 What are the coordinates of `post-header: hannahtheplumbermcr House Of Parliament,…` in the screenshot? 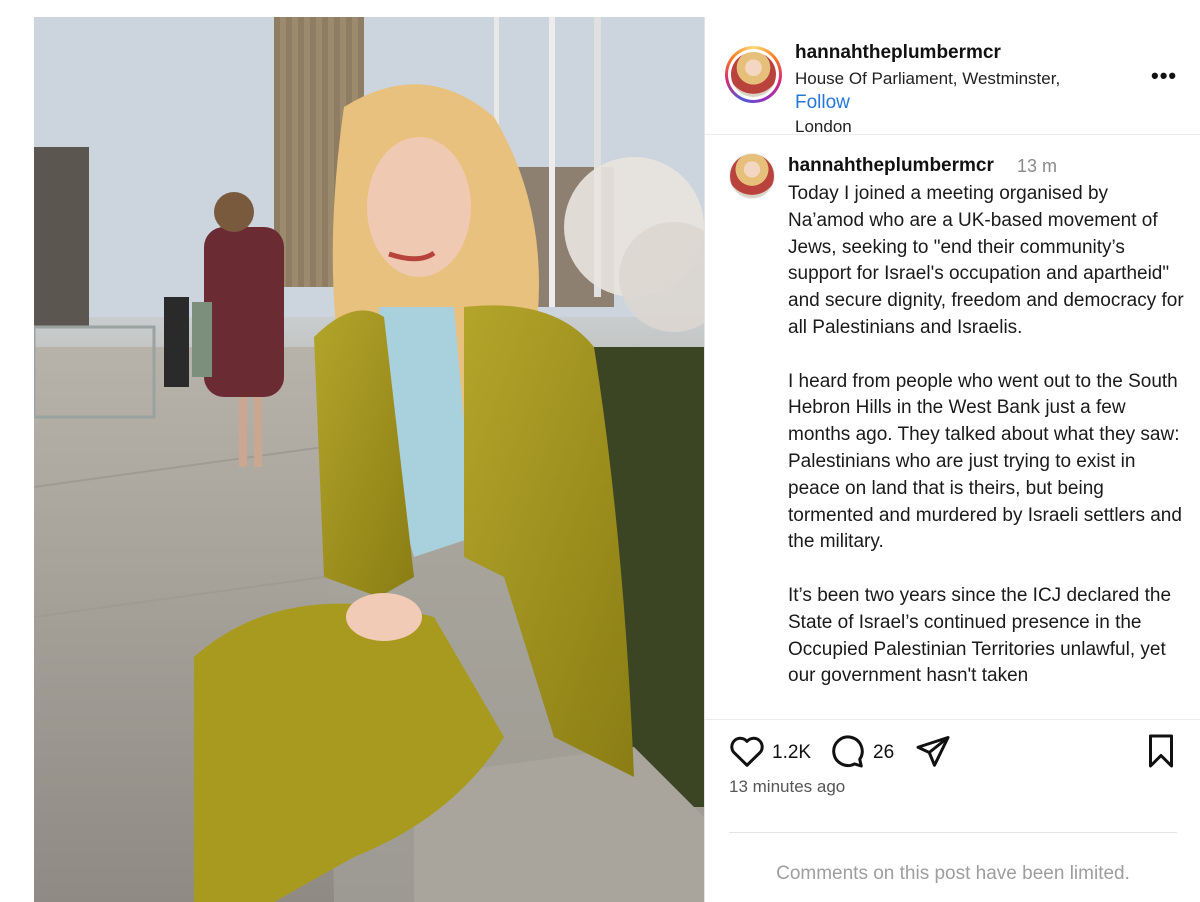 It's located at (952, 76).